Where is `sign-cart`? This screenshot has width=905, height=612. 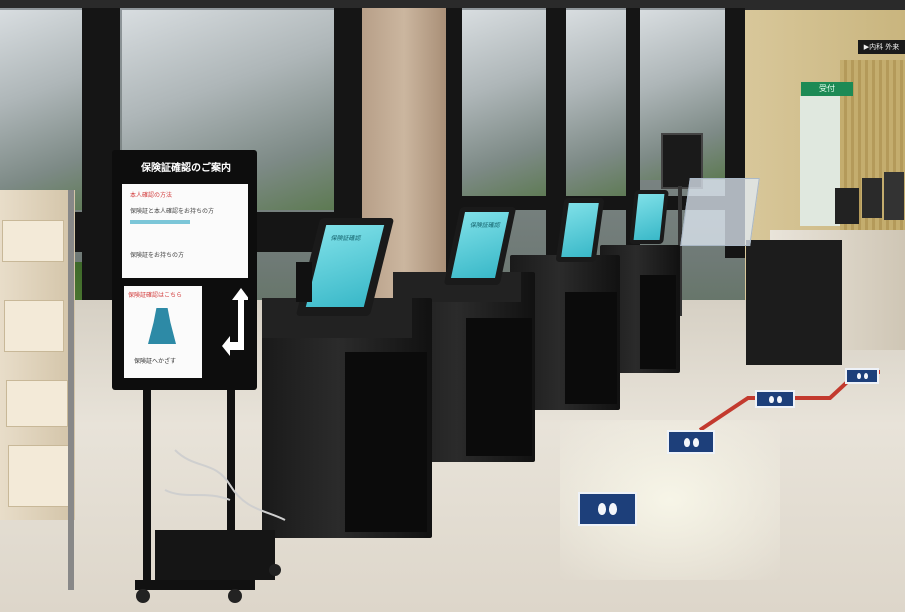
sign-cart is located at coordinates (210, 496).